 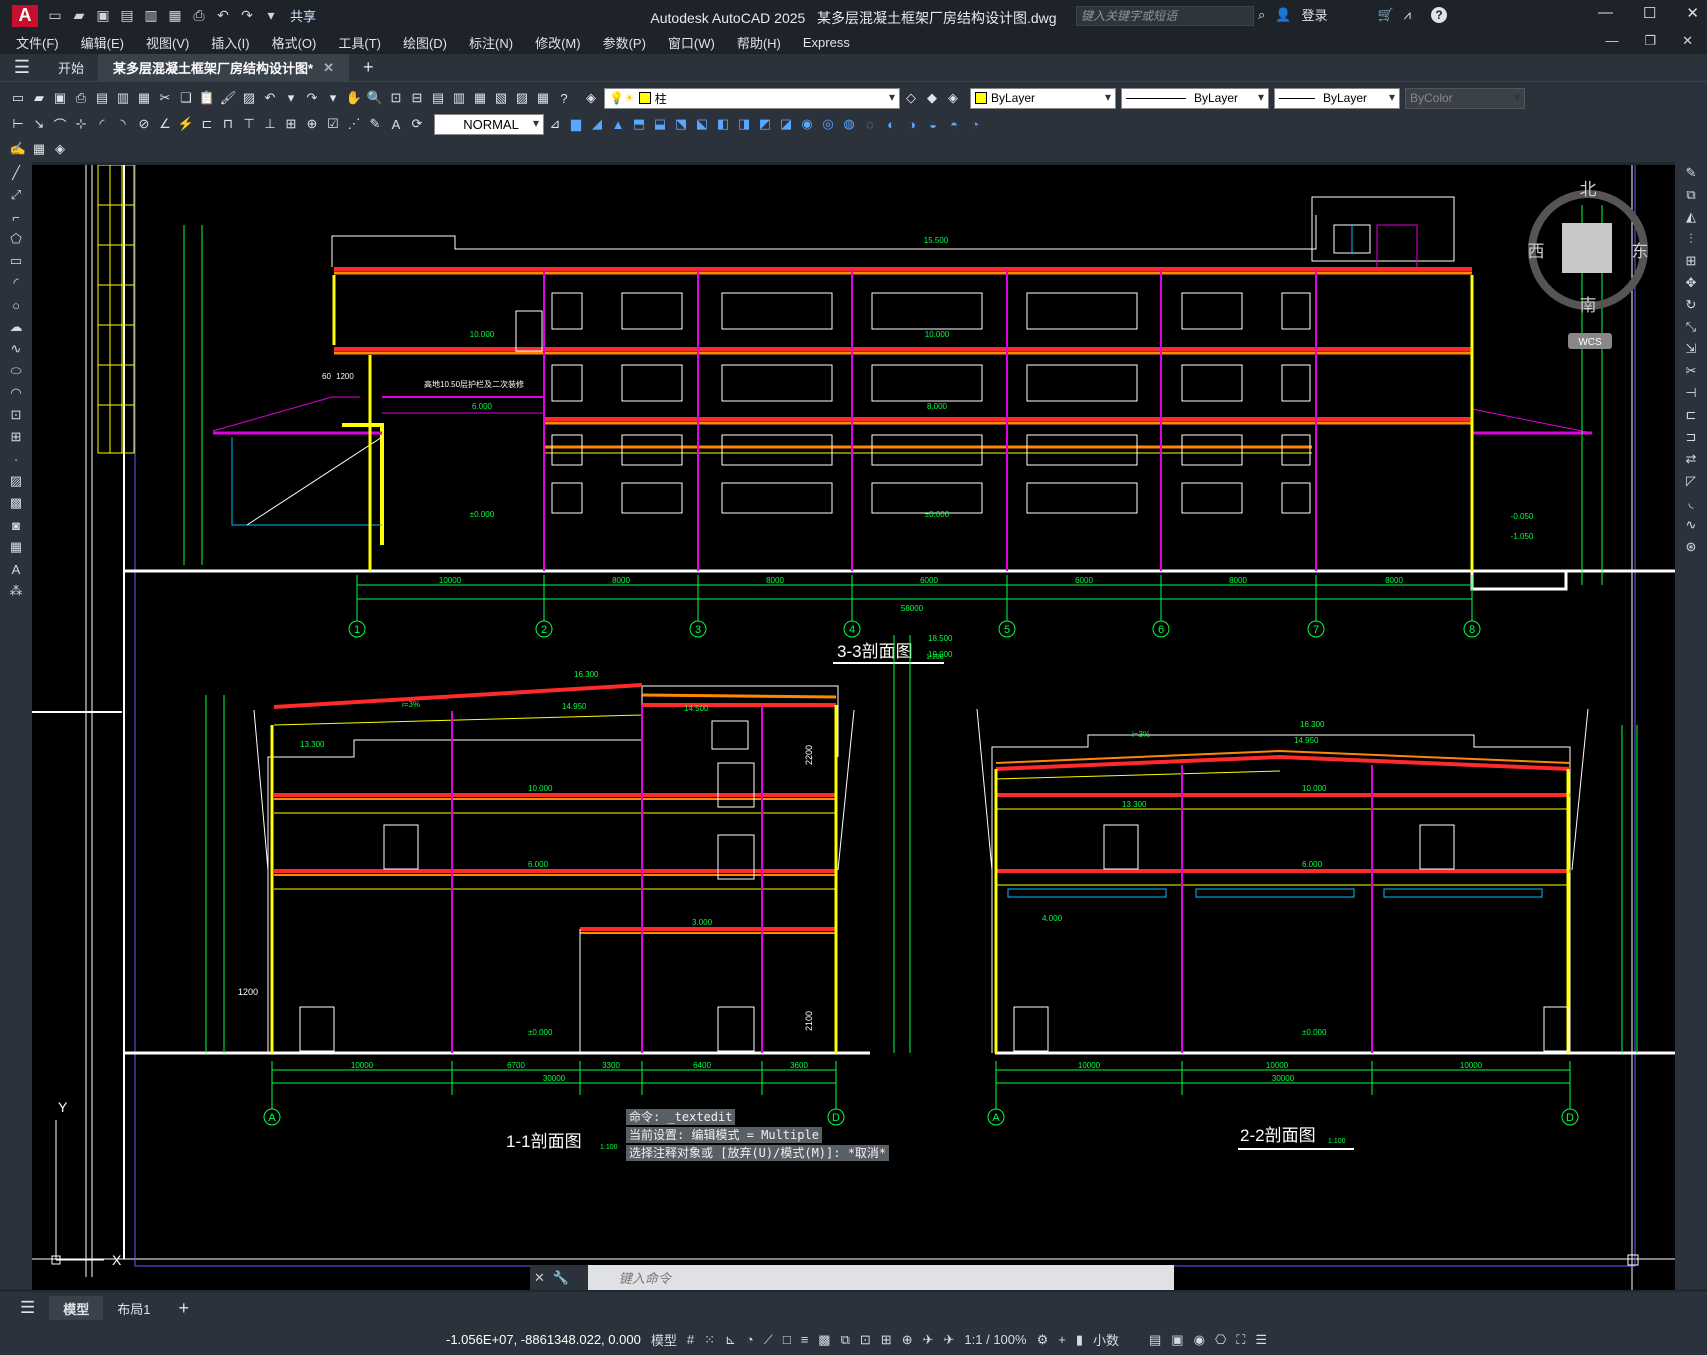 What do you see at coordinates (16, 459) in the screenshot?
I see `point-icon: ·` at bounding box center [16, 459].